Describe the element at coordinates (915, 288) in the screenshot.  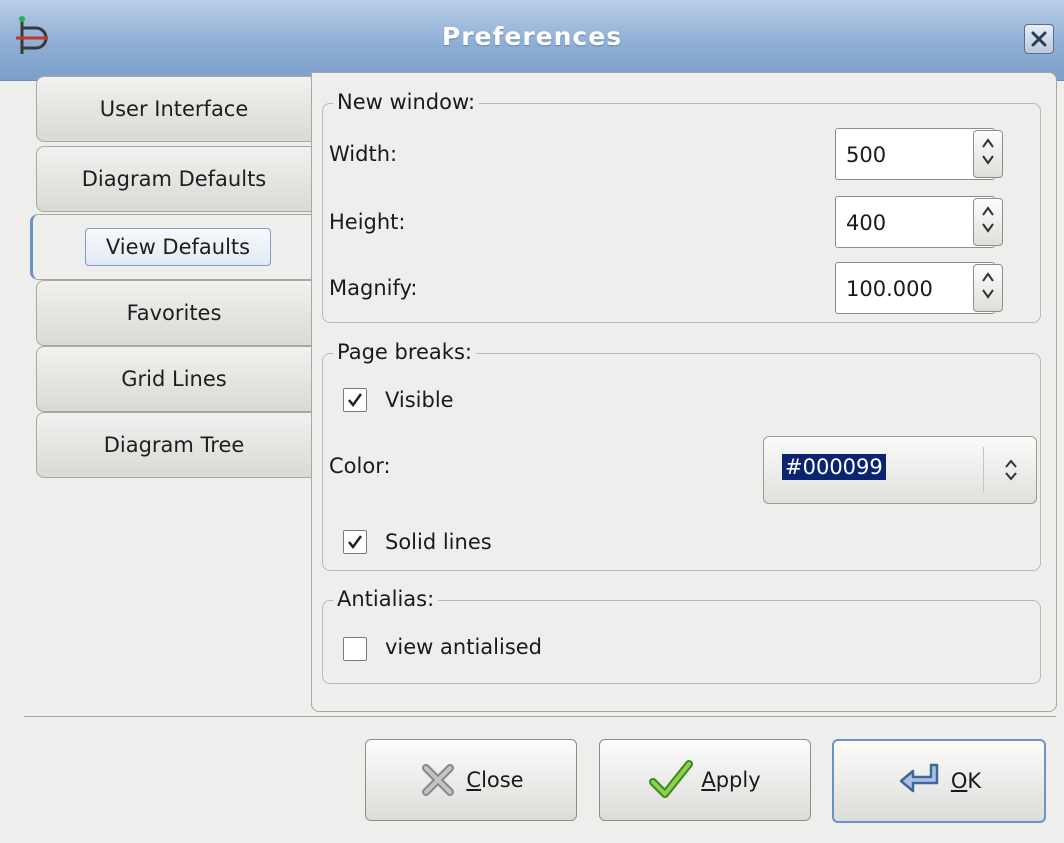
I see `magnify-field: 100.000` at that location.